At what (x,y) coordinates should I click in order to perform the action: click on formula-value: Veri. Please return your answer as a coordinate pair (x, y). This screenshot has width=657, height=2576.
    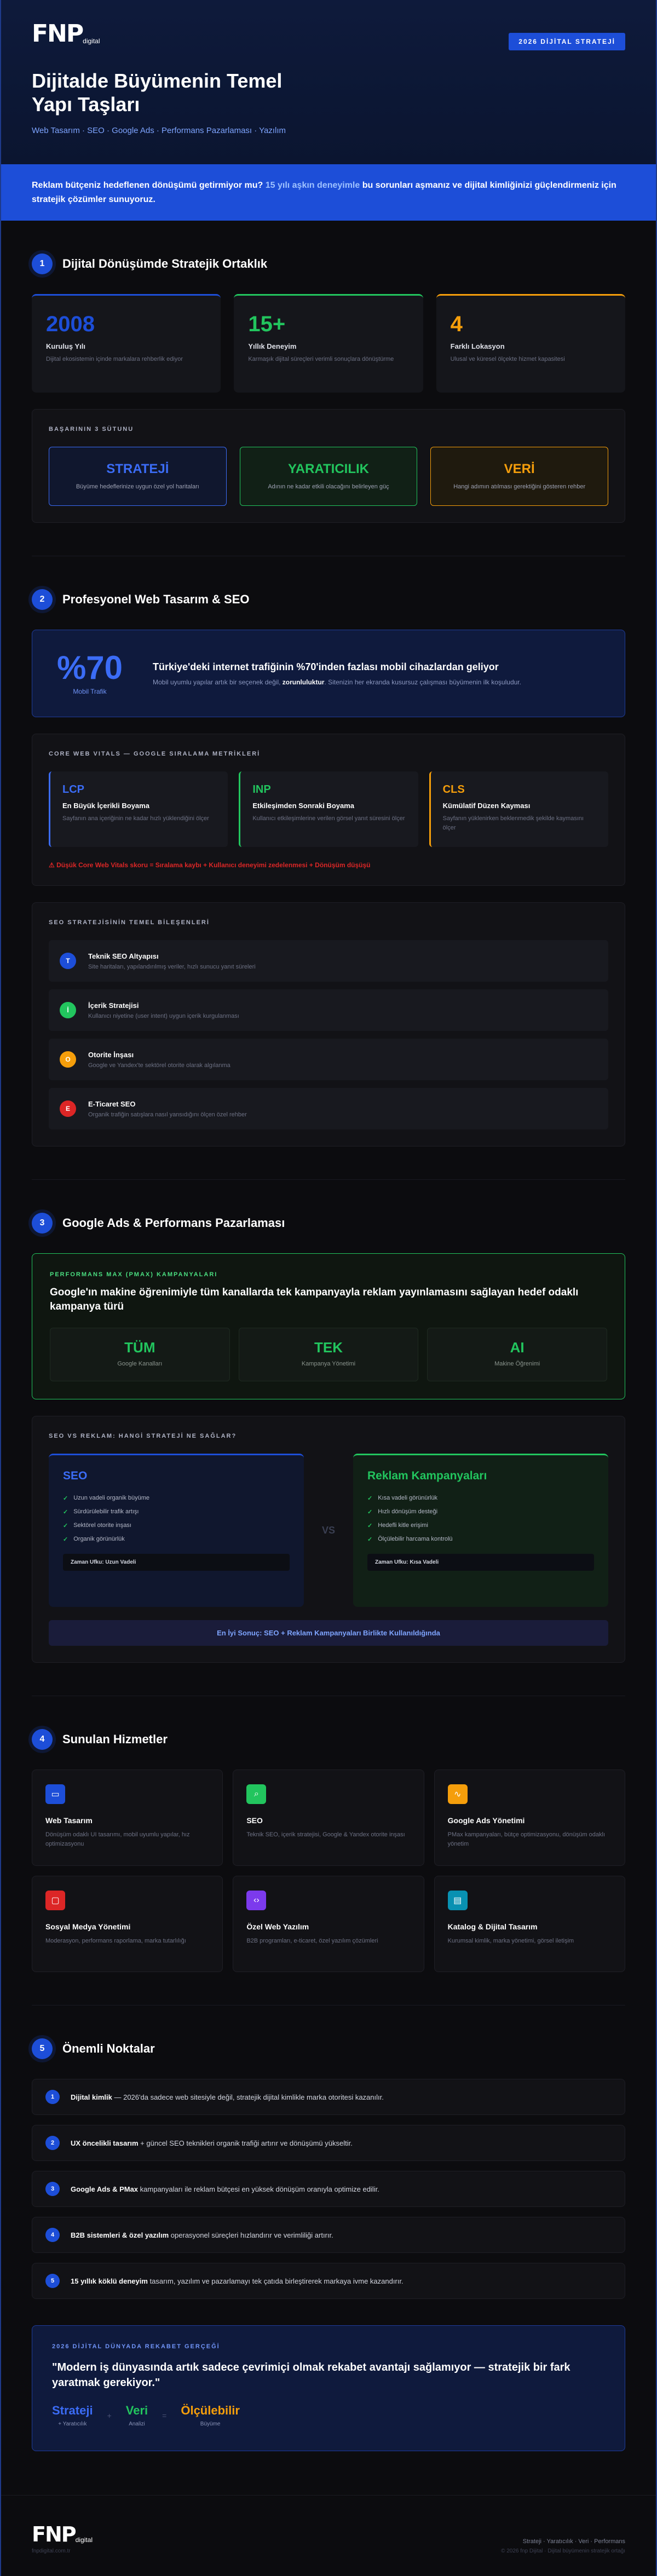
    Looking at the image, I should click on (136, 2411).